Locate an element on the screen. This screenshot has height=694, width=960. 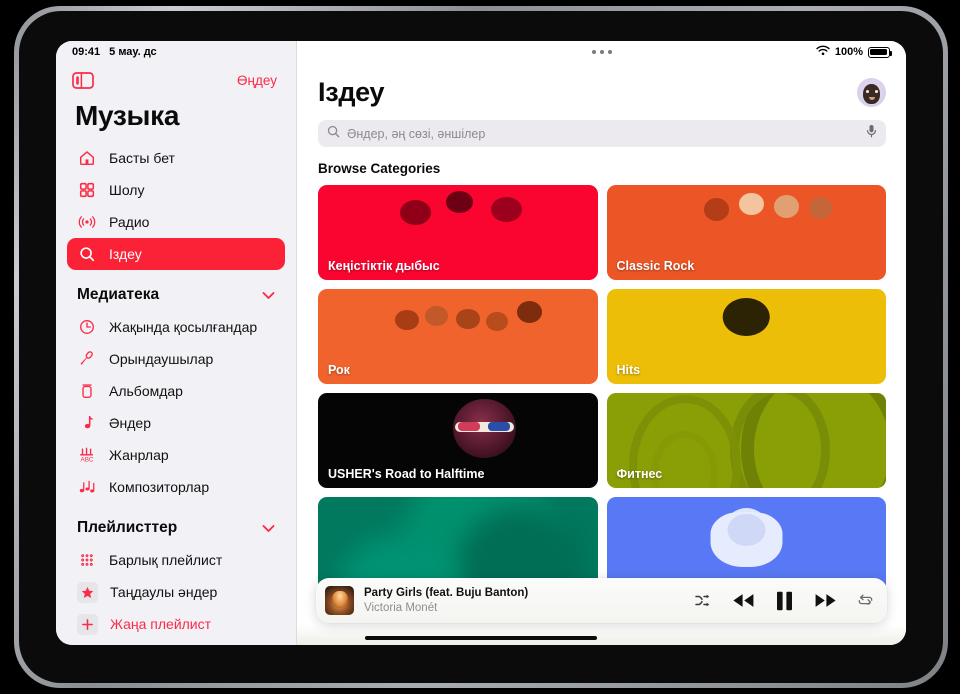
sidebar-item-new-playlist: Жаңа плейлист is located at coordinates (176, 624).